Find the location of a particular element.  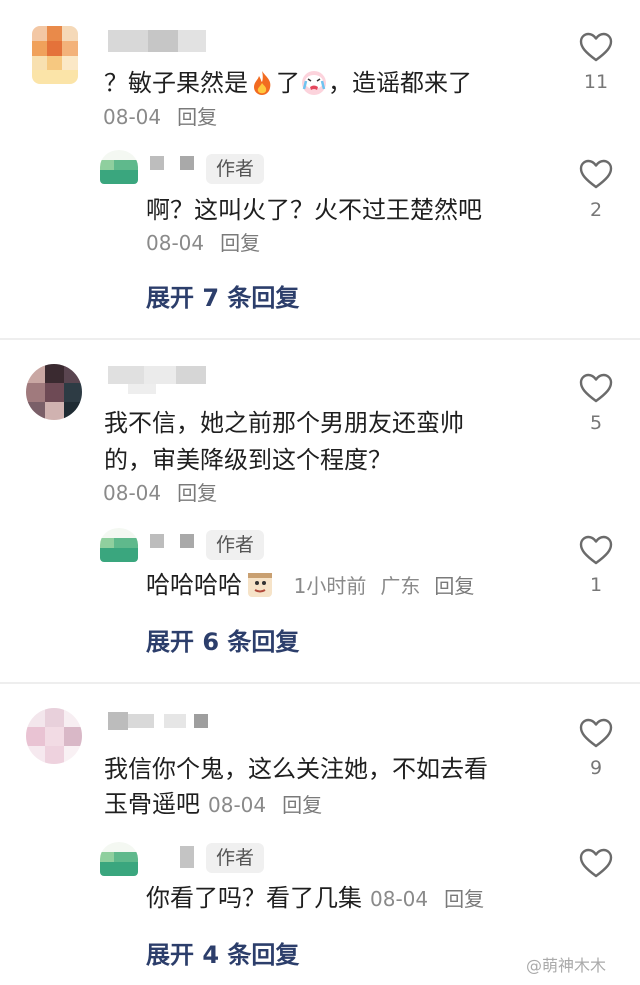

comment-text-line2: 的，审美降级到这个程度？ is located at coordinates (248, 460).